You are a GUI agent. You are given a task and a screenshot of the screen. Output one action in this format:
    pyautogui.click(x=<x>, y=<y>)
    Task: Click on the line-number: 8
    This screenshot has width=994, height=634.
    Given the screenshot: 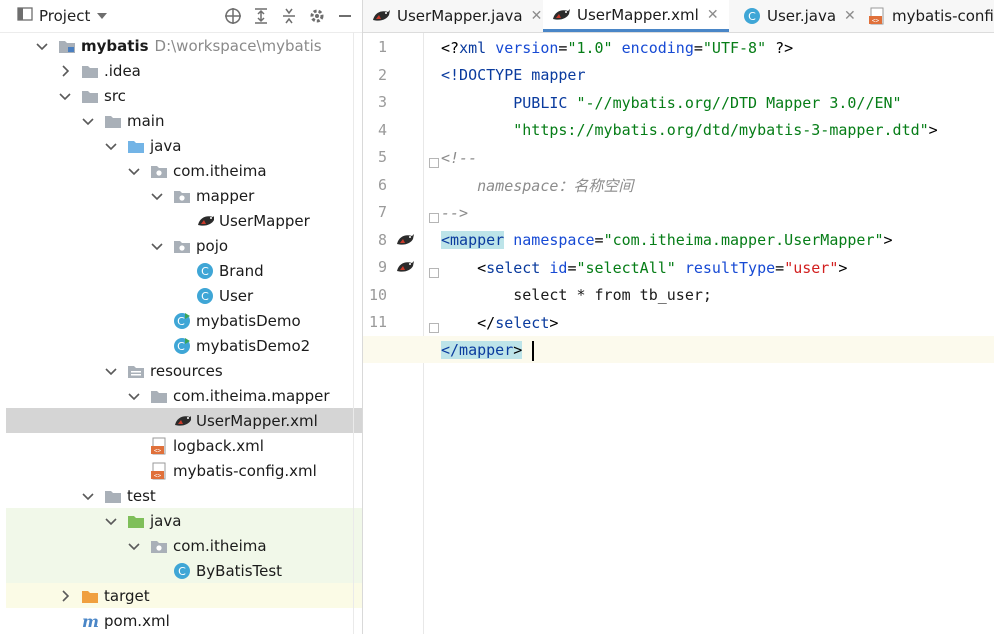 What is the action you would take?
    pyautogui.click(x=382, y=239)
    